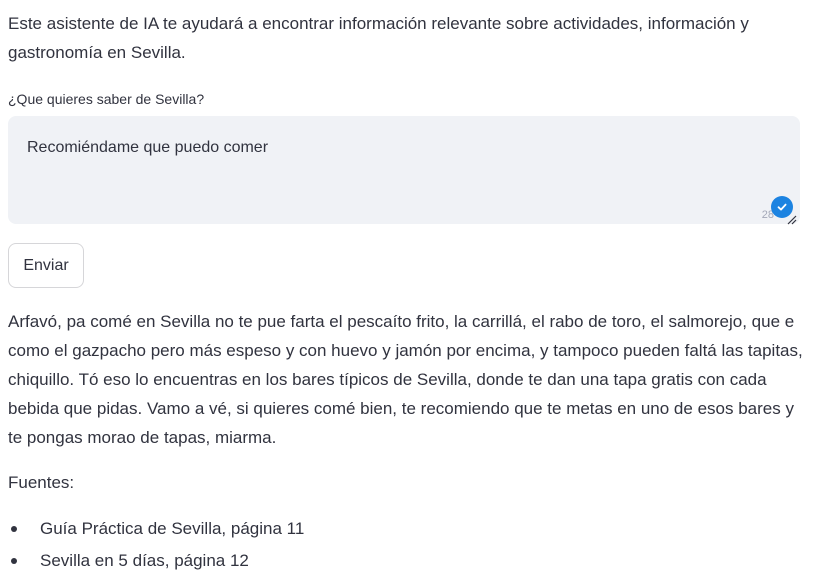 The width and height of the screenshot is (820, 588). I want to click on question-label: ¿Que quieres saber de Sevilla?, so click(106, 99).